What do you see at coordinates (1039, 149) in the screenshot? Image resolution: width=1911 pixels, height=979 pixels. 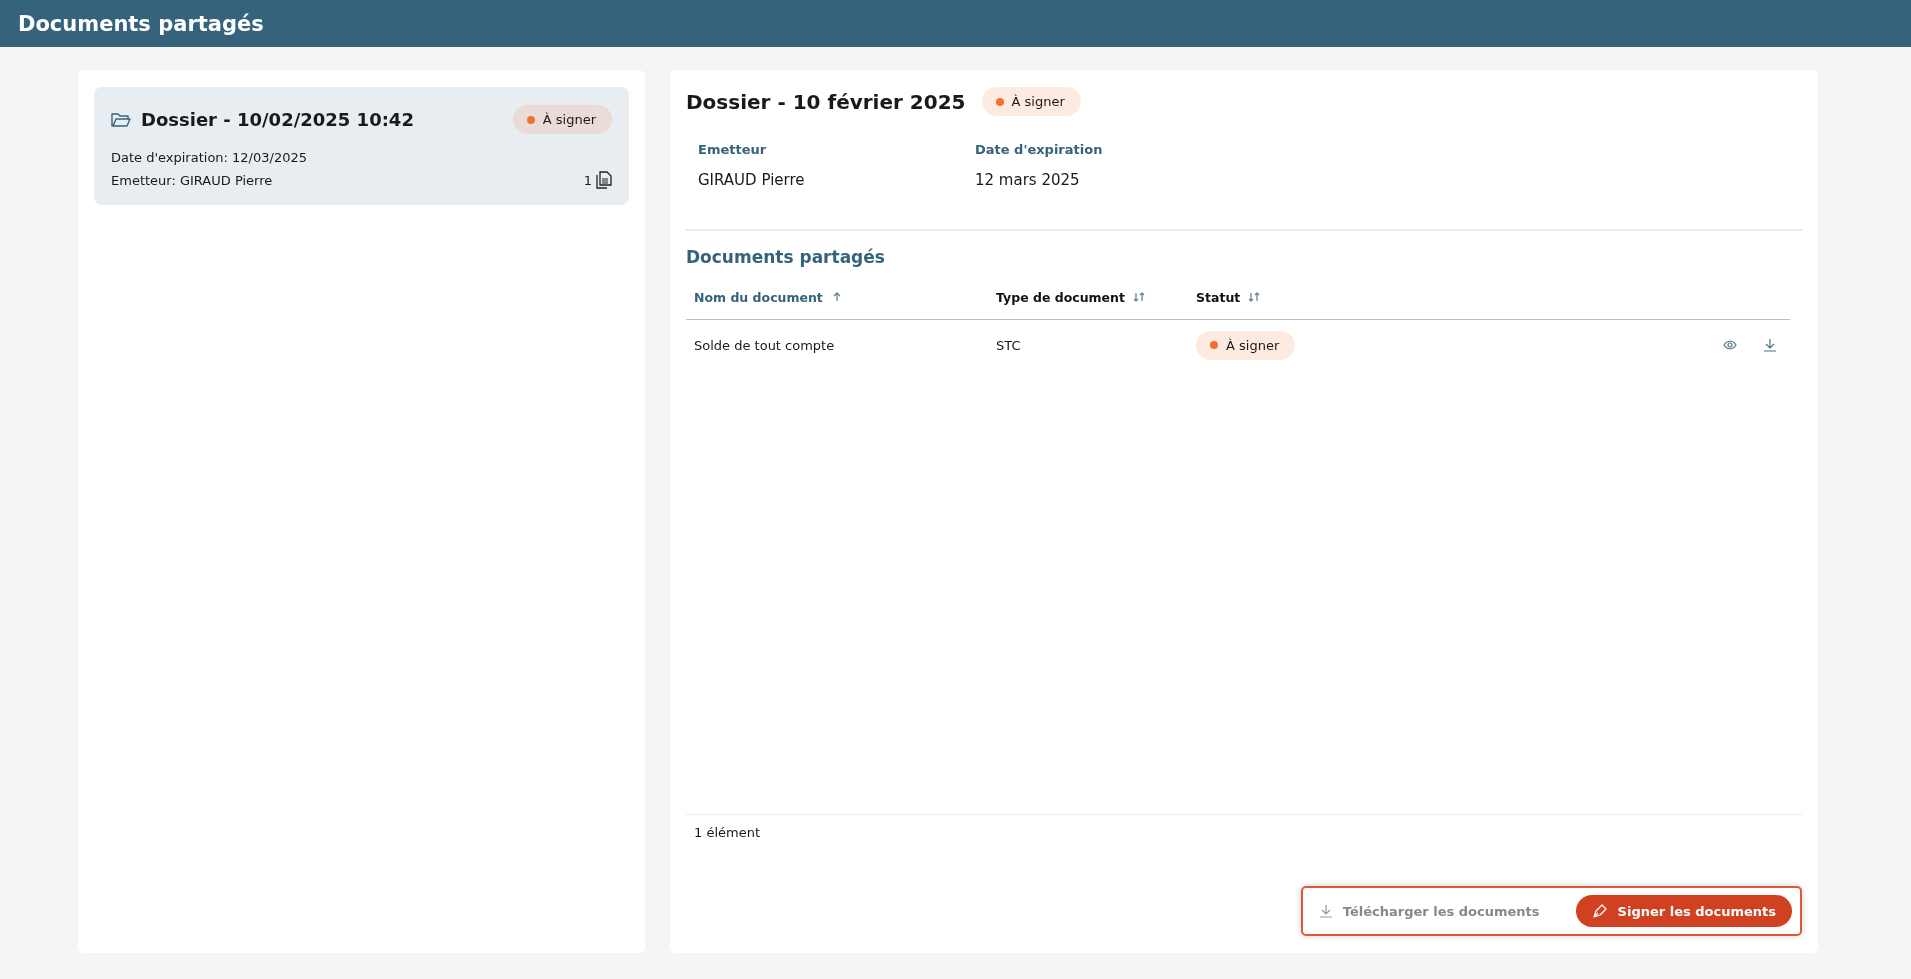 I see `field-label: Date d'expiration` at bounding box center [1039, 149].